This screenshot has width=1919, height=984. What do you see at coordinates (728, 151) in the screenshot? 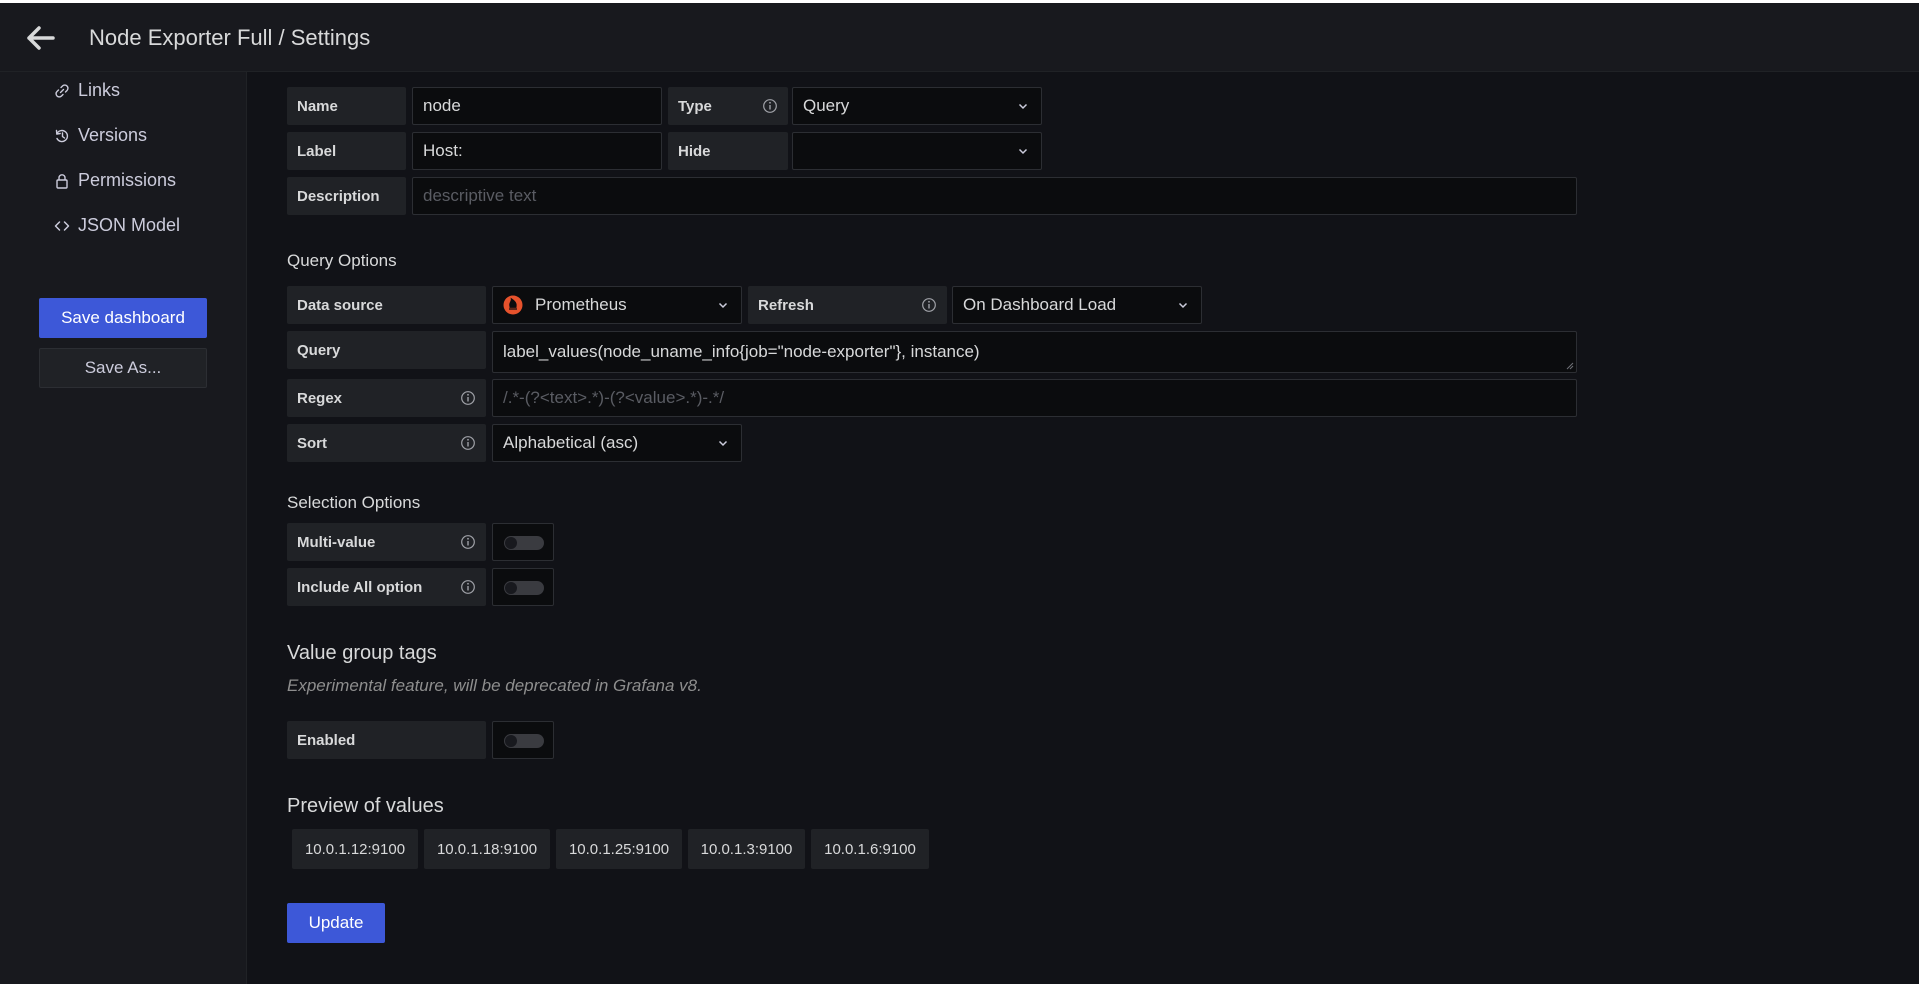
I see `hide-label: Hide` at bounding box center [728, 151].